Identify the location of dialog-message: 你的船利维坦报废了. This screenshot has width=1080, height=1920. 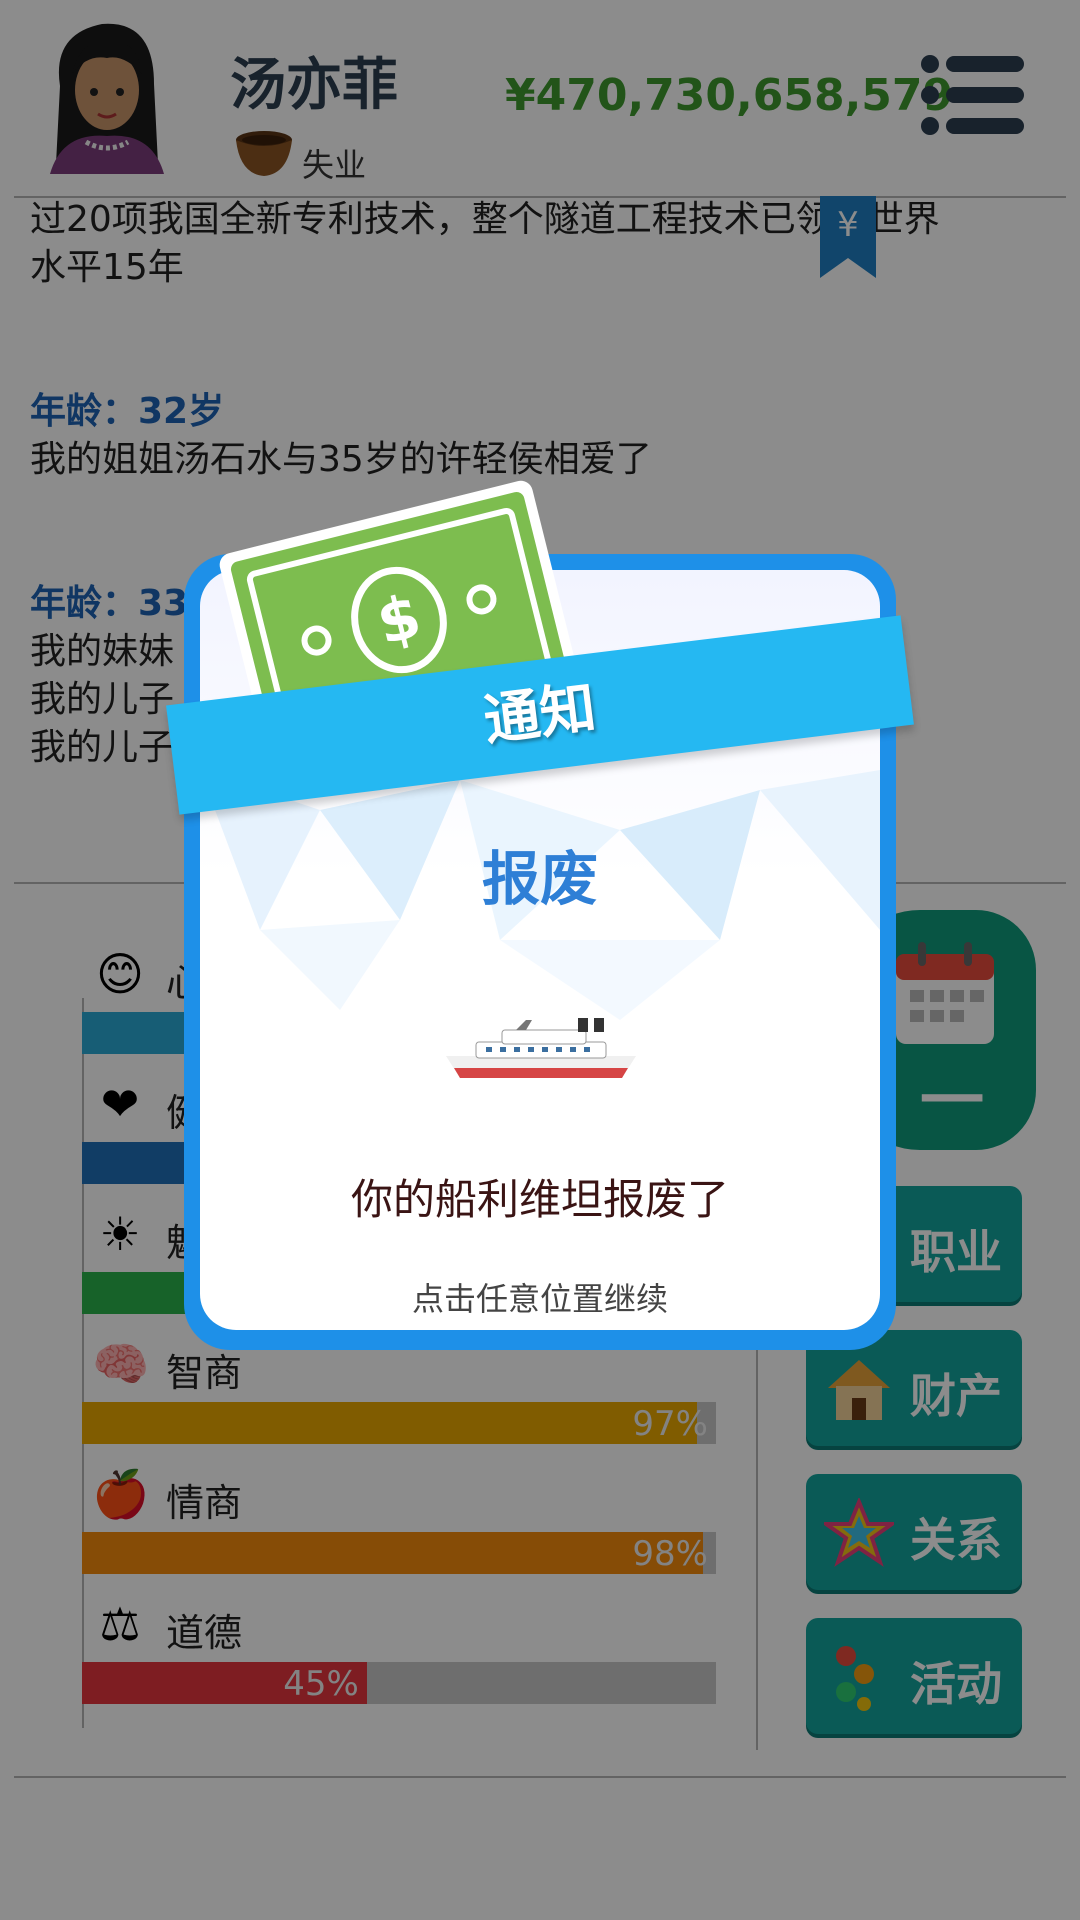
(539, 1199).